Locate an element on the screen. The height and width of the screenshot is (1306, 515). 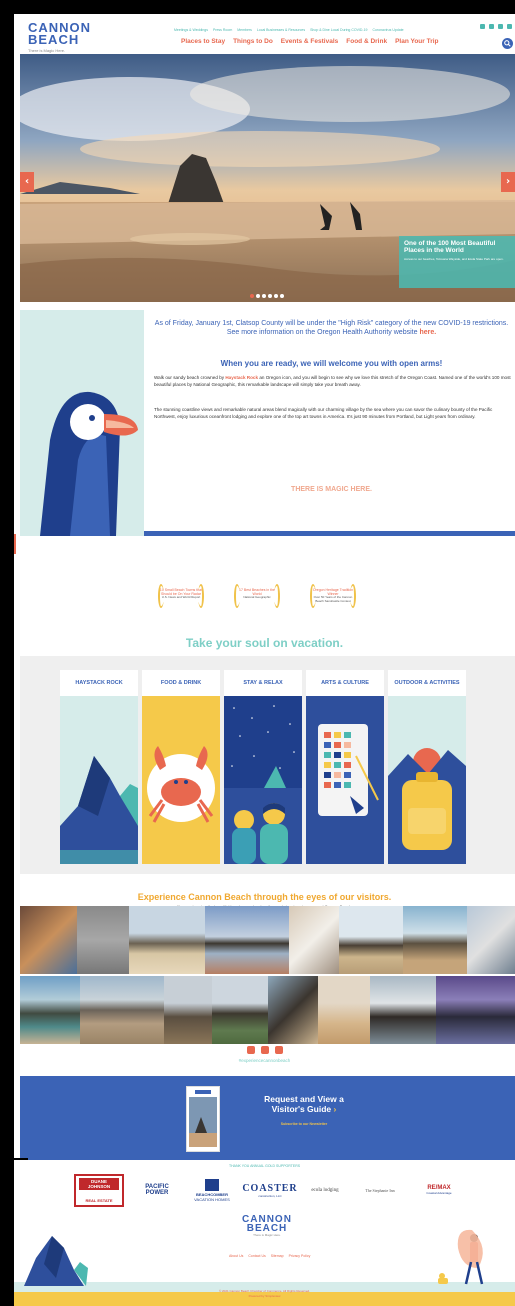
site-logo: CANNON BEACH There is Magic Here. is located at coordinates (59, 37).